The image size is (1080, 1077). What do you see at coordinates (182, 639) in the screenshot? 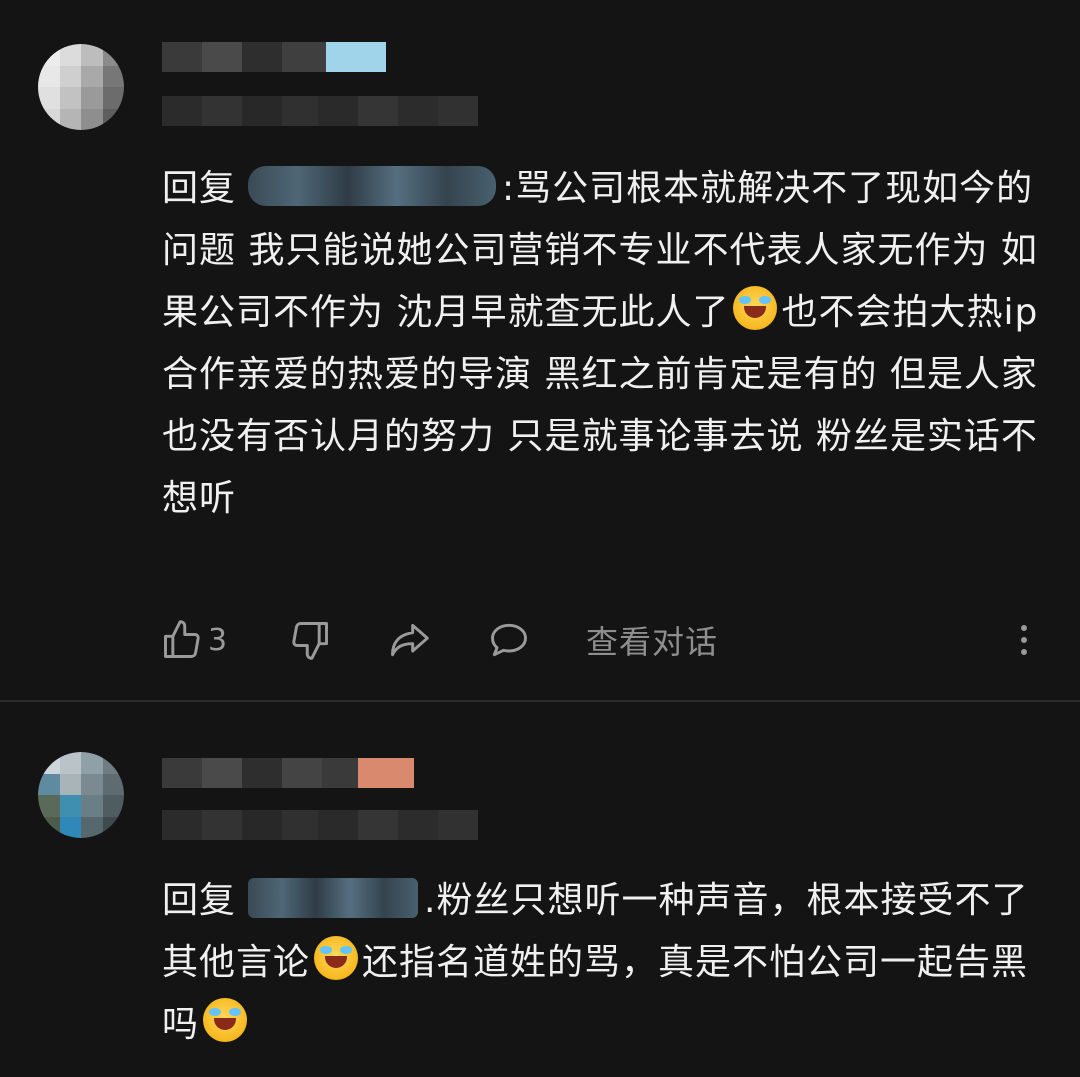
I see `thumb-up-icon` at bounding box center [182, 639].